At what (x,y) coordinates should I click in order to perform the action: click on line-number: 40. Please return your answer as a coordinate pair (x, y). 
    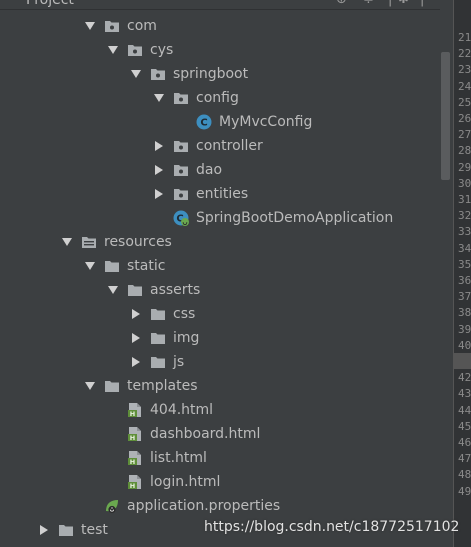
    Looking at the image, I should click on (464, 345).